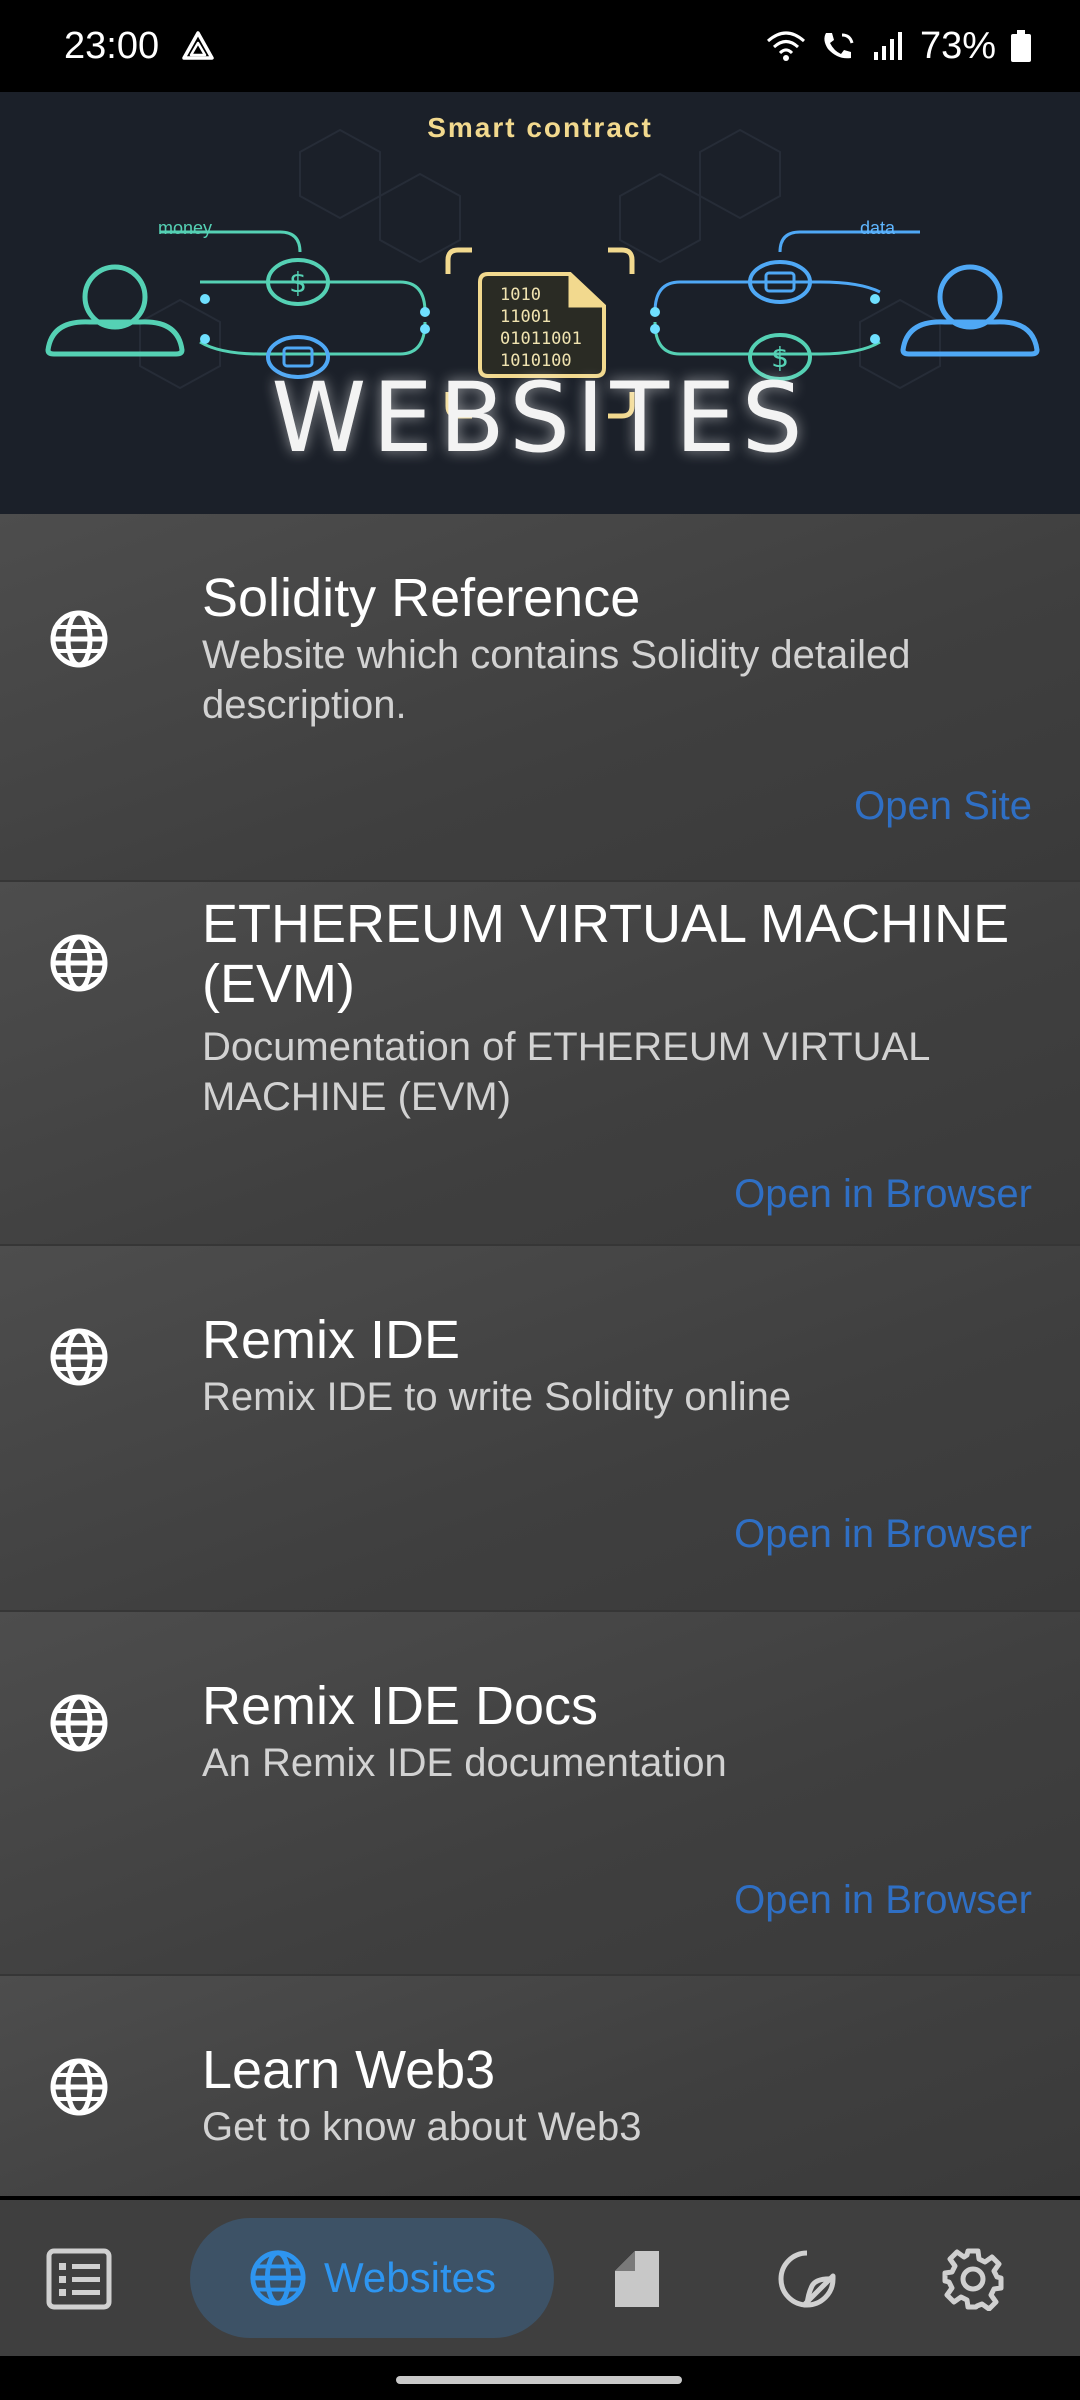 Image resolution: width=1080 pixels, height=2400 pixels. Describe the element at coordinates (943, 806) in the screenshot. I see `open-site-button: Open Site` at that location.